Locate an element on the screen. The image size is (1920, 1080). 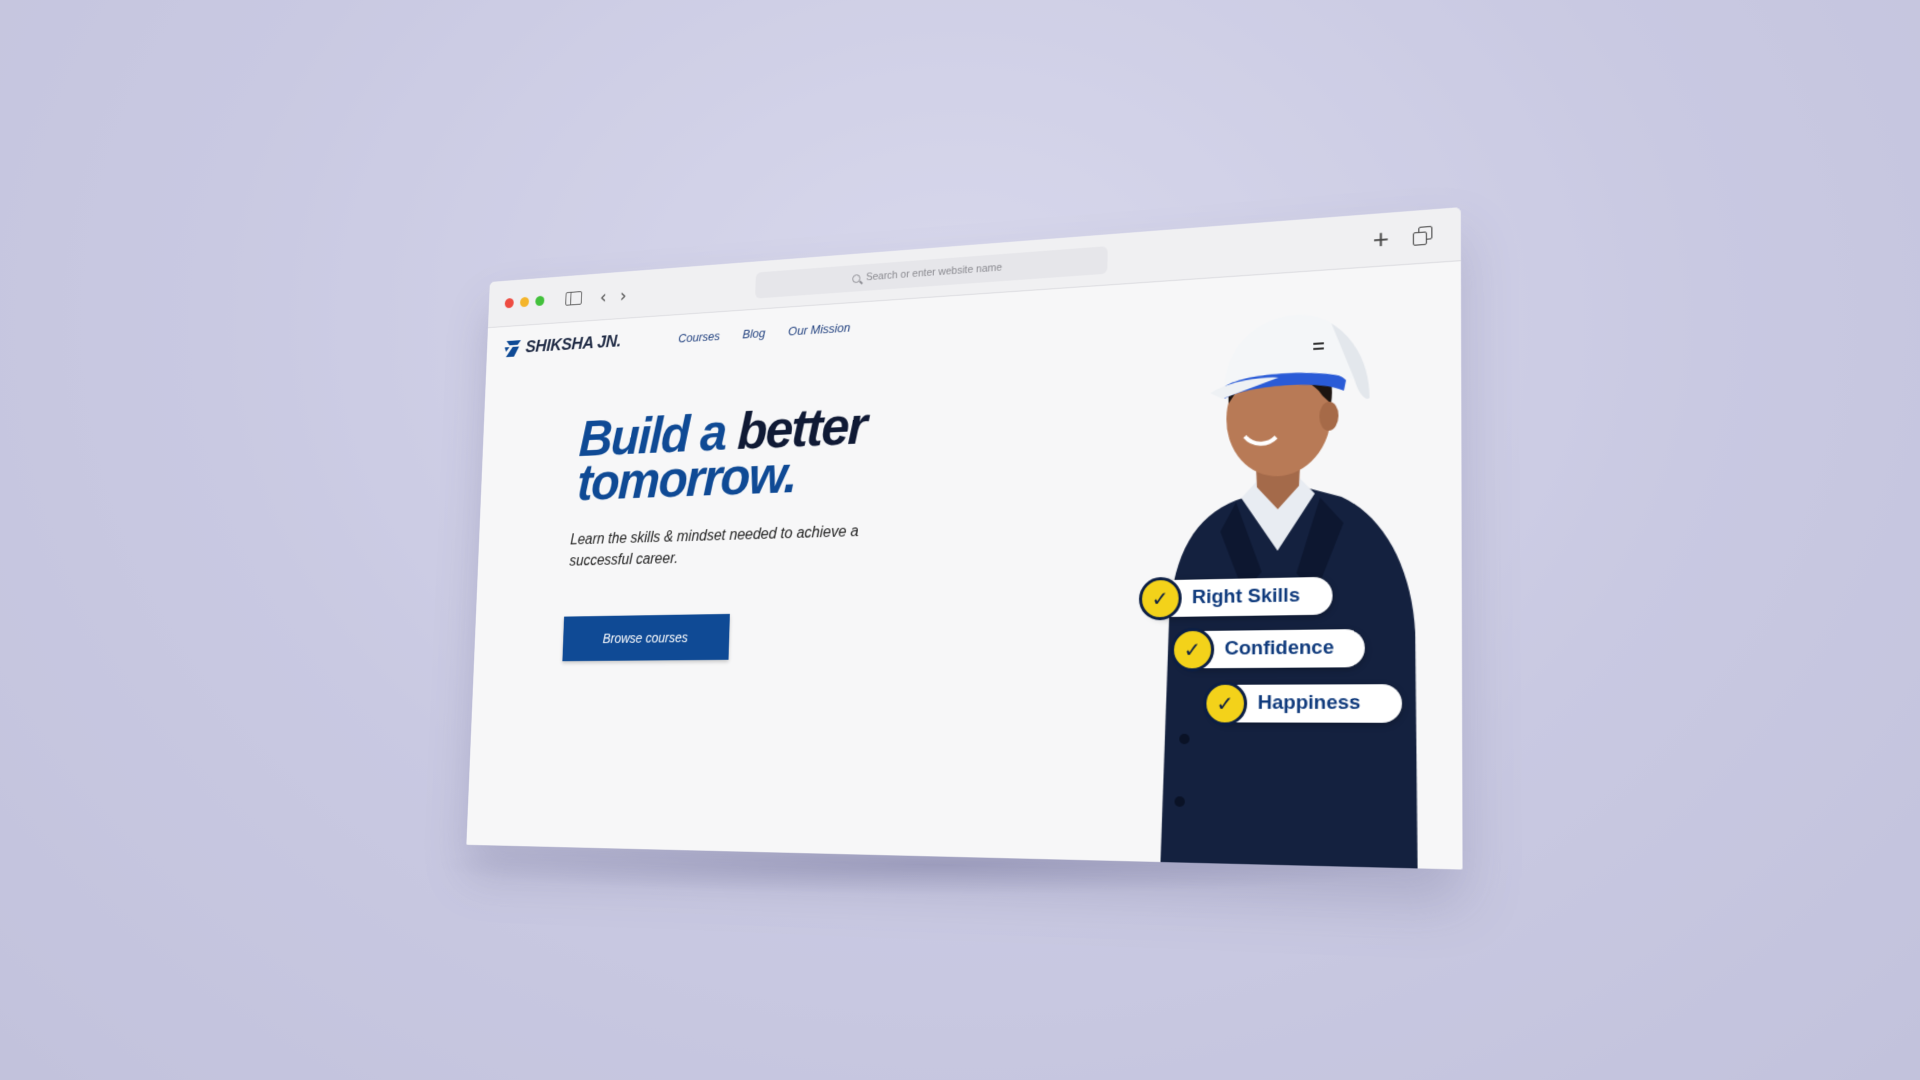
close-window-button is located at coordinates (509, 303).